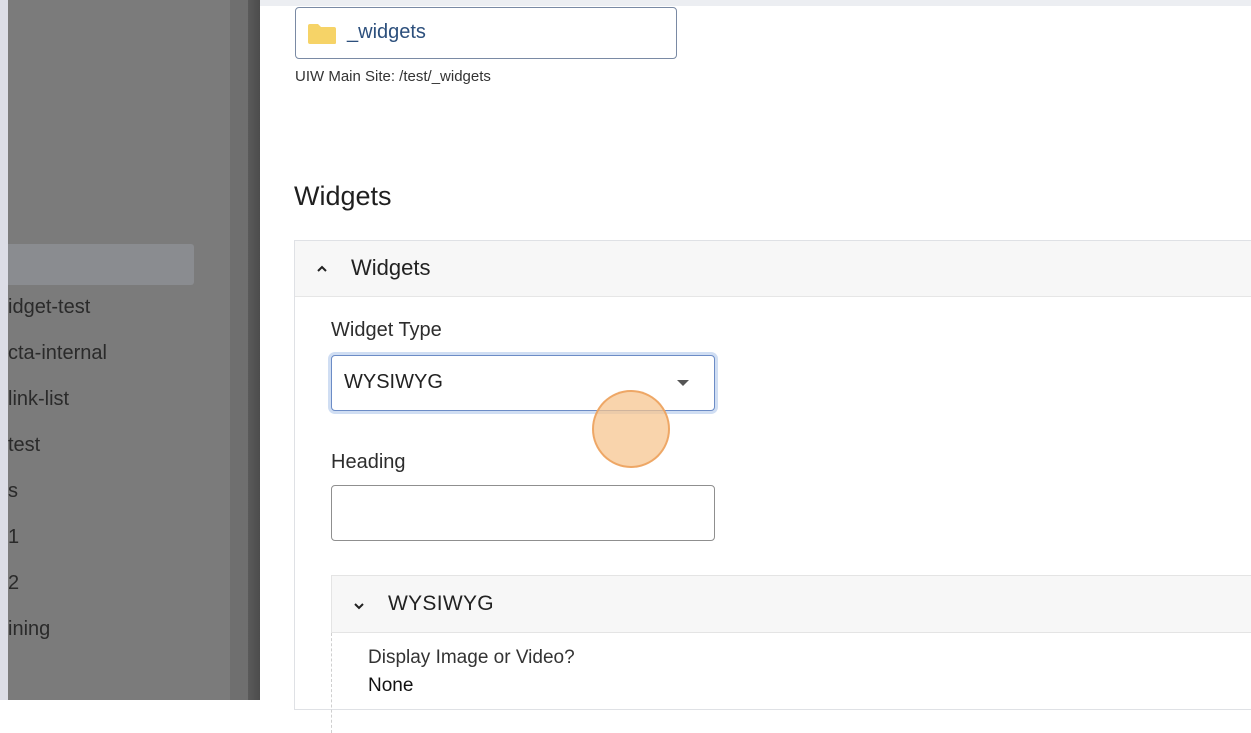  What do you see at coordinates (322, 34) in the screenshot?
I see `folder-icon` at bounding box center [322, 34].